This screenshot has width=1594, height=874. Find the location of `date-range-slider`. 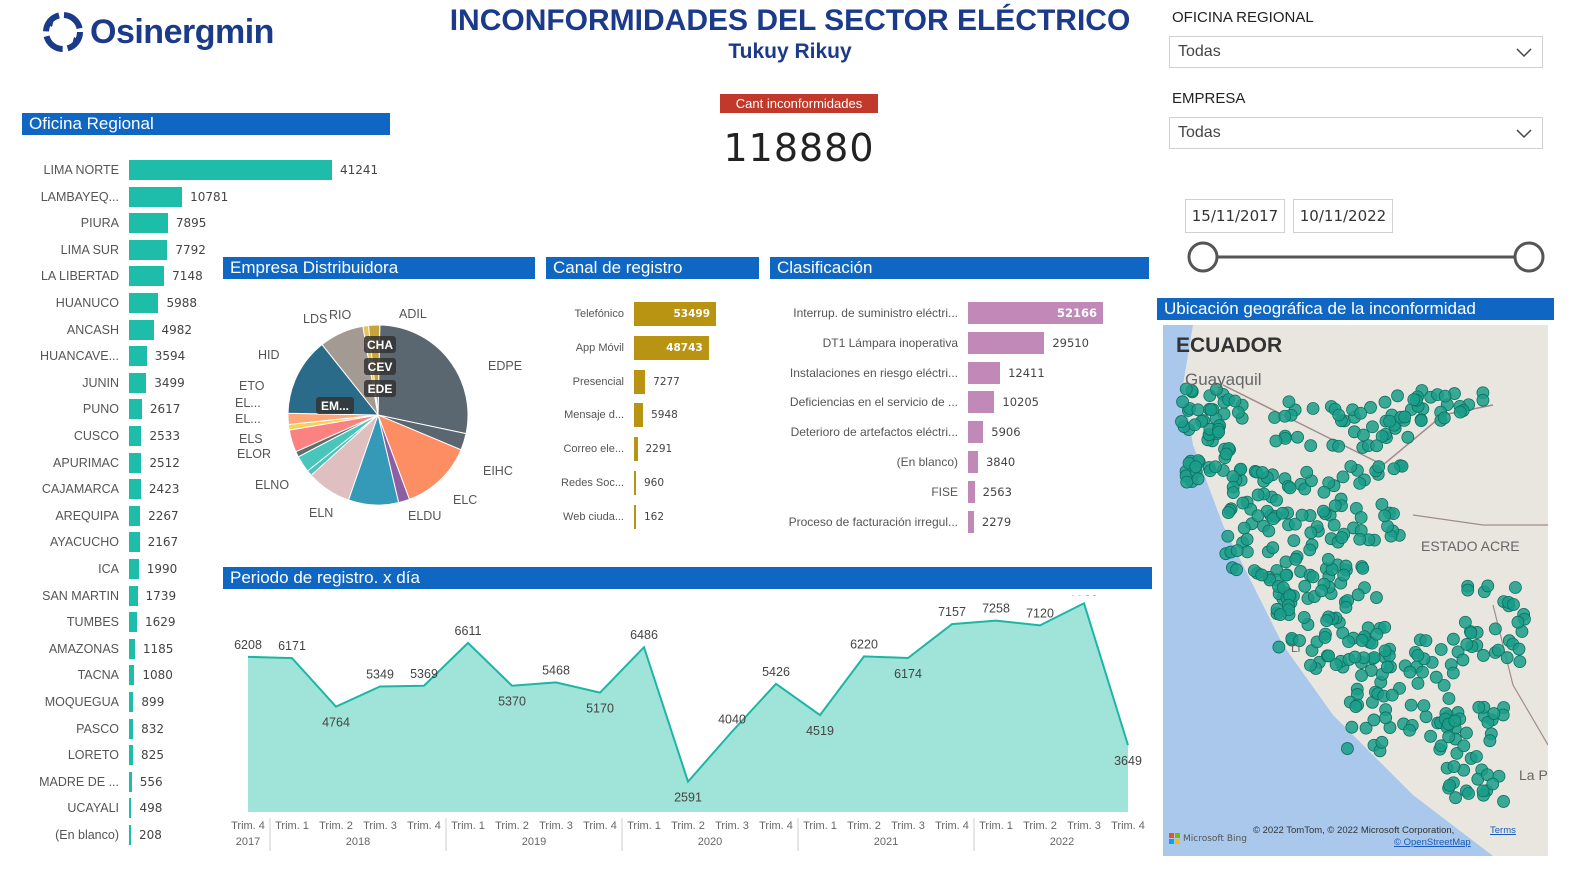

date-range-slider is located at coordinates (1367, 257).